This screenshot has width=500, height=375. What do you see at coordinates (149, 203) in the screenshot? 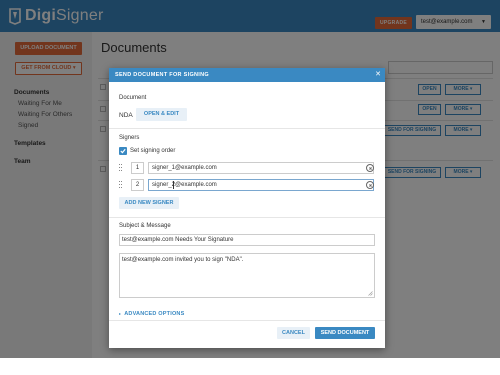
I see `add-new-signer-button: ADD NEW SIGNER` at bounding box center [149, 203].